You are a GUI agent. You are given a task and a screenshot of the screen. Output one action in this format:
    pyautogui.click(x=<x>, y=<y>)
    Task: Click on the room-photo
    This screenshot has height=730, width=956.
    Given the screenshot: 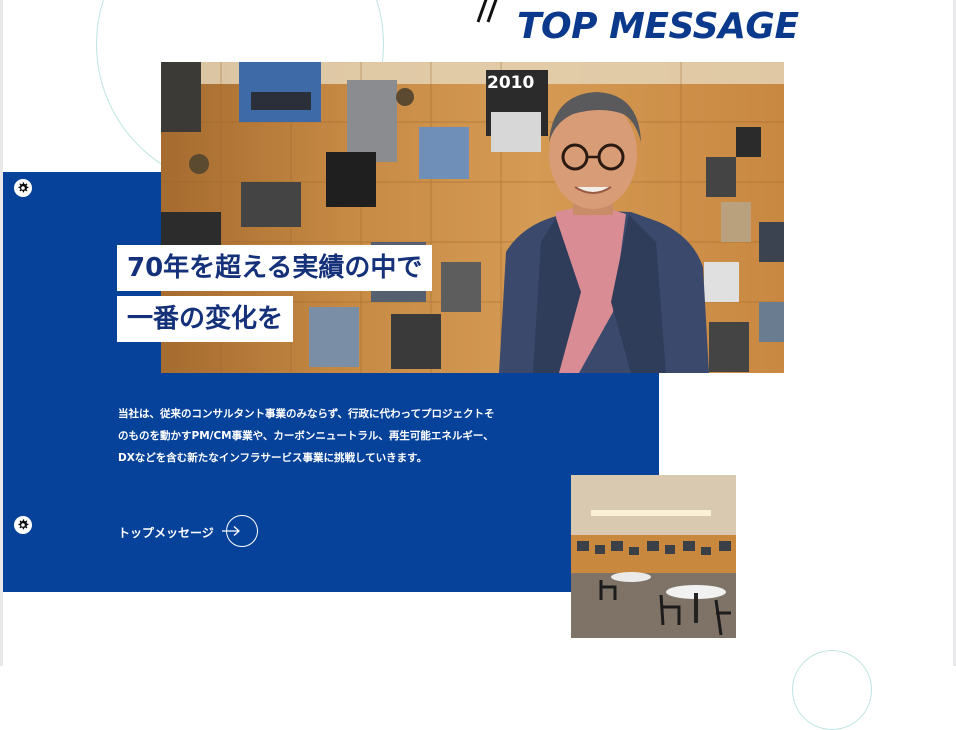 What is the action you would take?
    pyautogui.click(x=653, y=556)
    